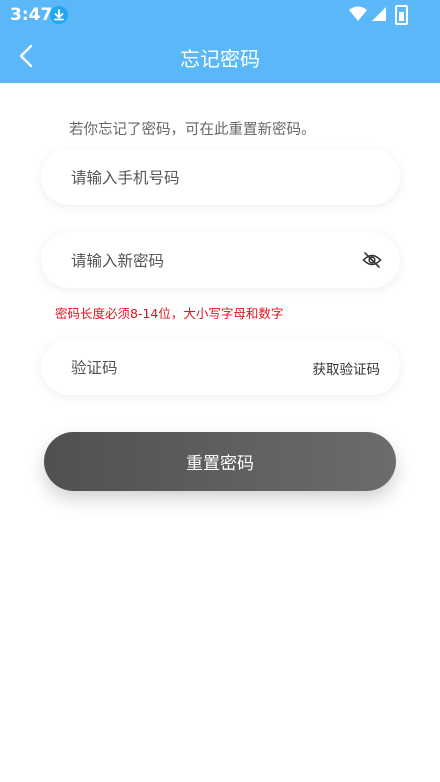 The width and height of the screenshot is (440, 782). I want to click on code-field-container: 获取验证码, so click(220, 368).